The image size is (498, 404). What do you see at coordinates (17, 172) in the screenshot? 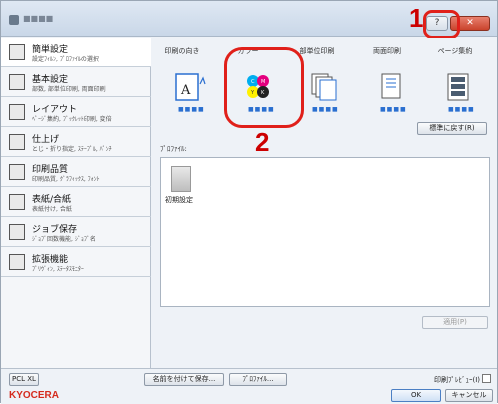
I see `quality-icon` at bounding box center [17, 172].